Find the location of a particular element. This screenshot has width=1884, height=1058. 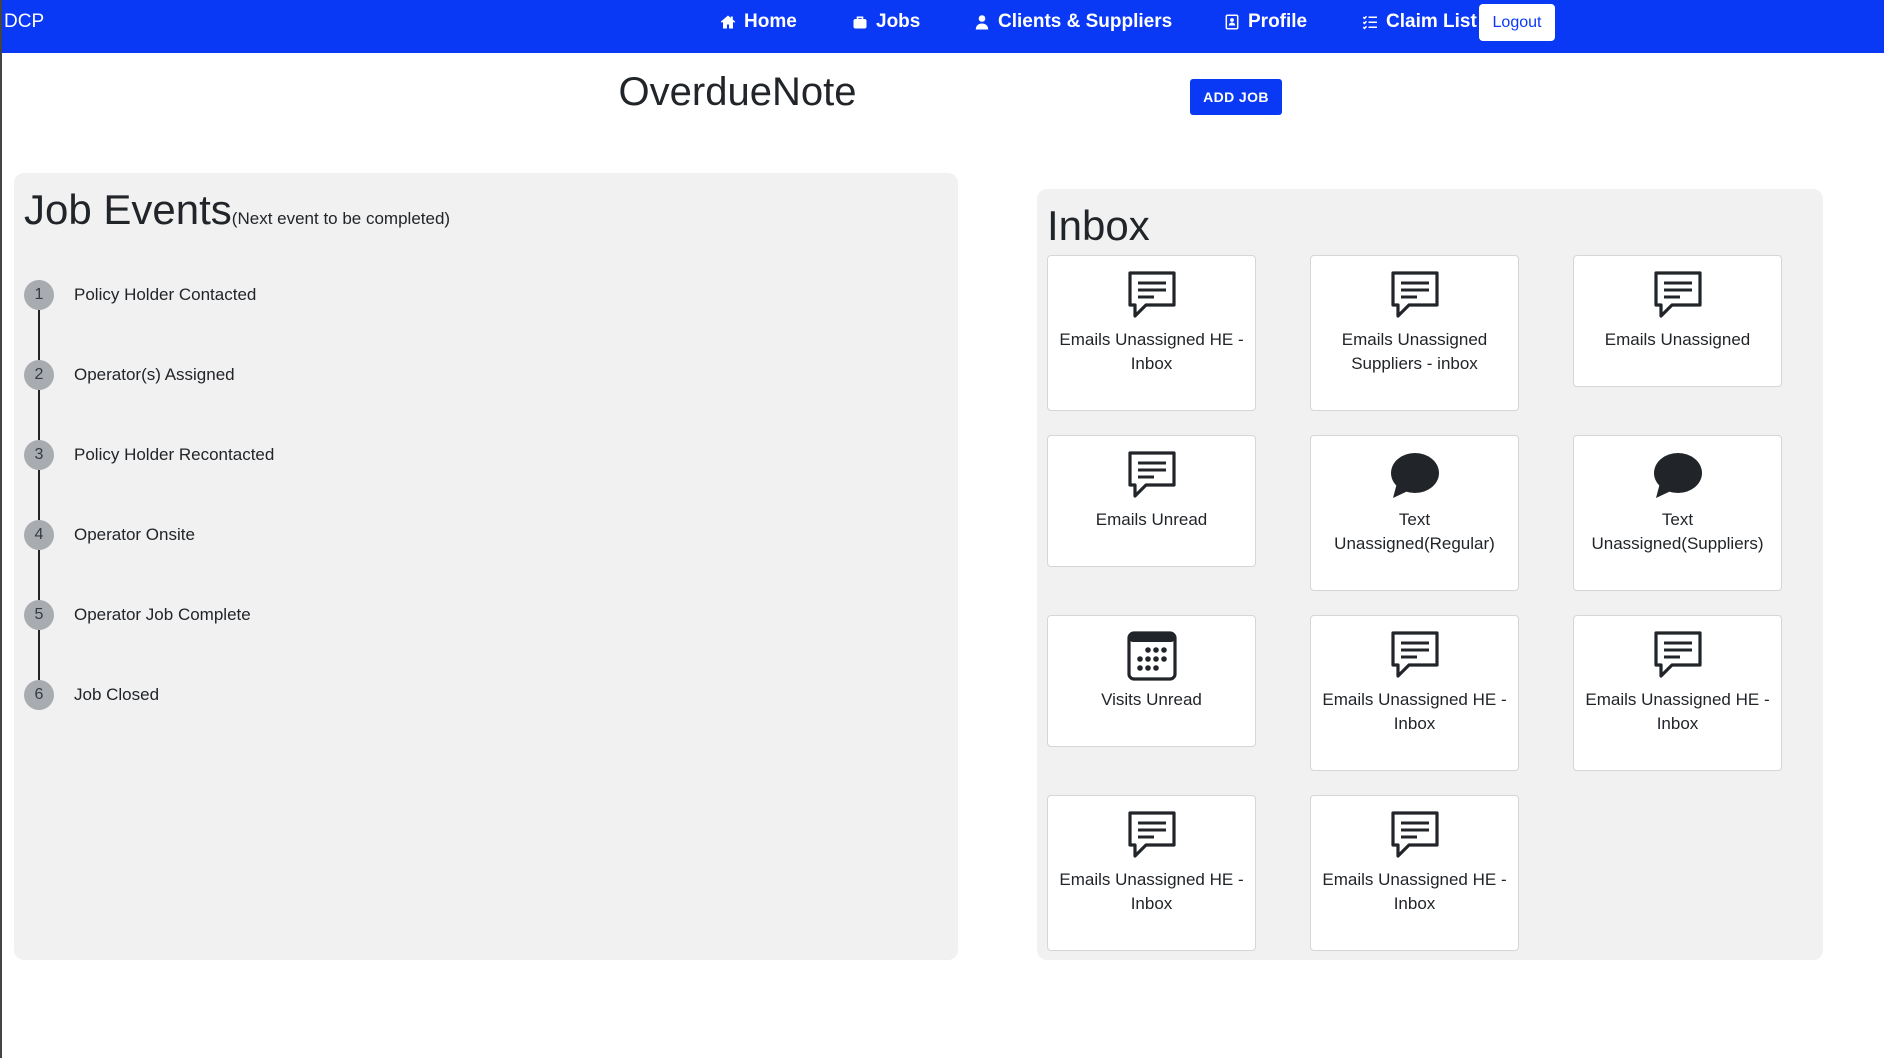

page-title: OverdueNote is located at coordinates (737, 92).